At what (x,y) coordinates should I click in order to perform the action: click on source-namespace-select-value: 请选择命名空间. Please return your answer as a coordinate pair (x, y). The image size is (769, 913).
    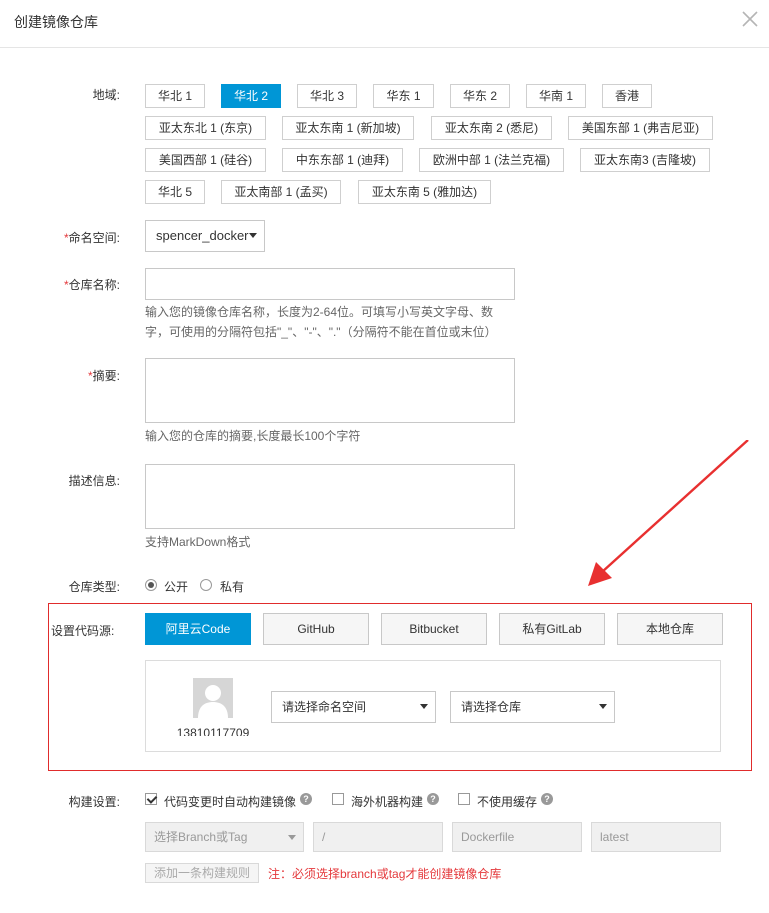
    Looking at the image, I should click on (324, 707).